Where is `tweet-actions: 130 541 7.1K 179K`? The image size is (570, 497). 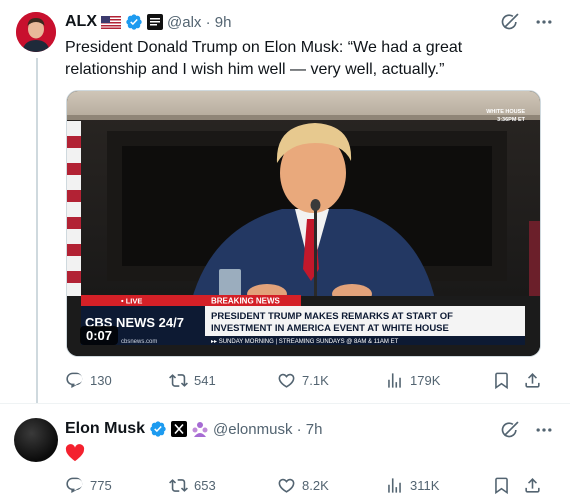
tweet-actions: 130 541 7.1K 179K is located at coordinates (304, 381).